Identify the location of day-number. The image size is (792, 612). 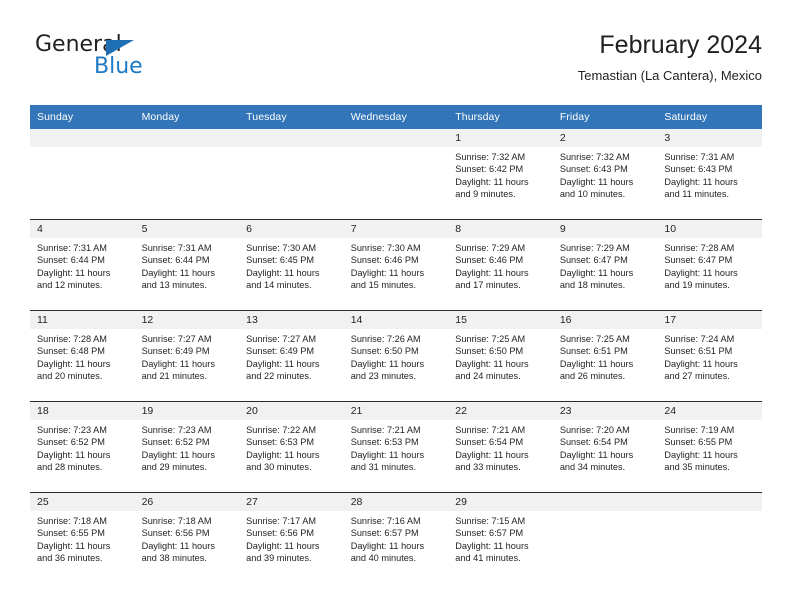
(605, 502).